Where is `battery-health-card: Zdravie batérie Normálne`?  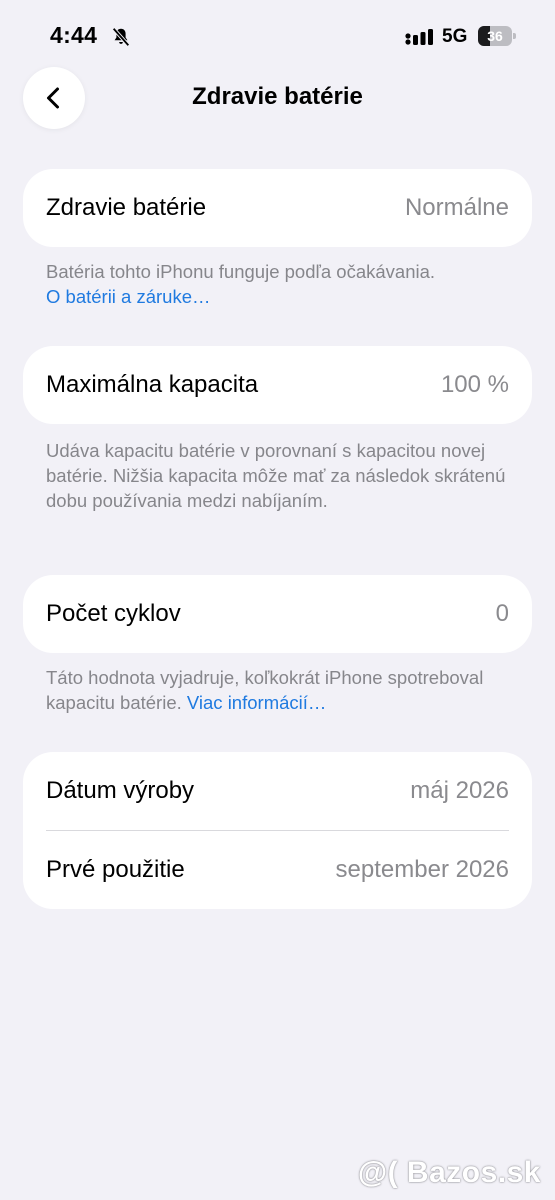
battery-health-card: Zdravie batérie Normálne is located at coordinates (277, 208).